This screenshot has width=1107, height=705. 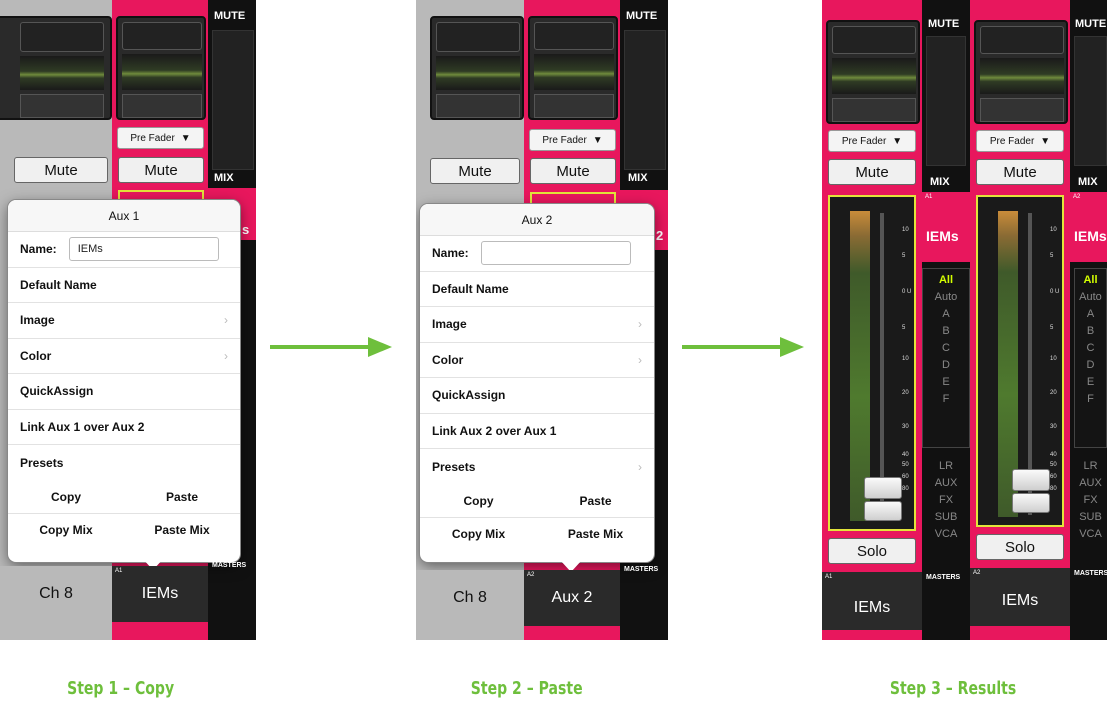 I want to click on fader-a2: 10 5 0 U 5 10 20 30 40 50 60 80, so click(x=1020, y=361).